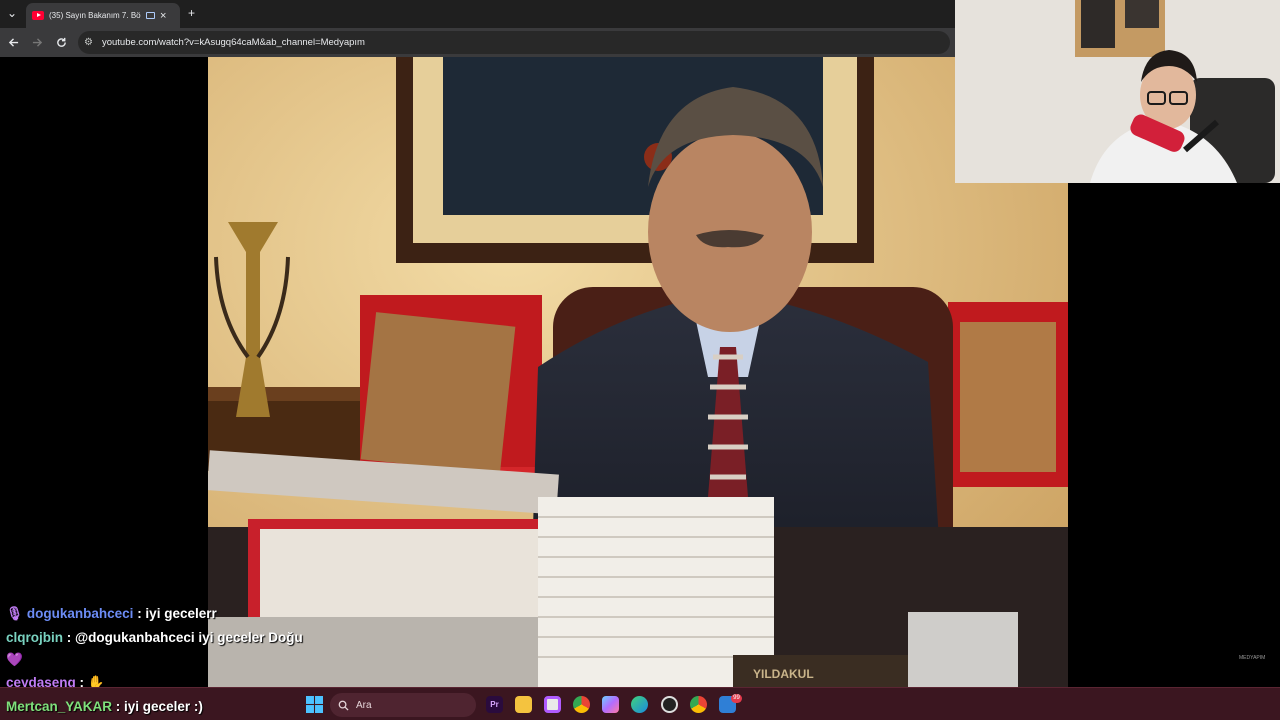  What do you see at coordinates (88, 42) in the screenshot?
I see `site-info-icon: ⚙` at bounding box center [88, 42].